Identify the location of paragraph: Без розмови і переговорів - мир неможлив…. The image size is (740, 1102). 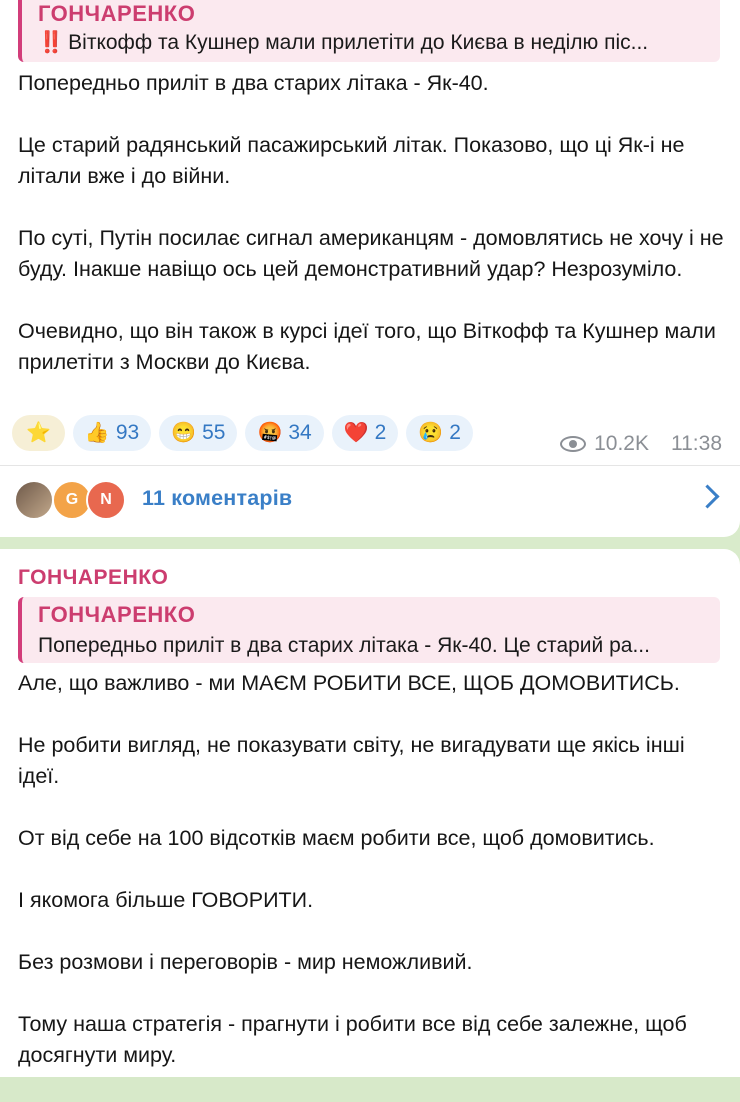
(245, 962).